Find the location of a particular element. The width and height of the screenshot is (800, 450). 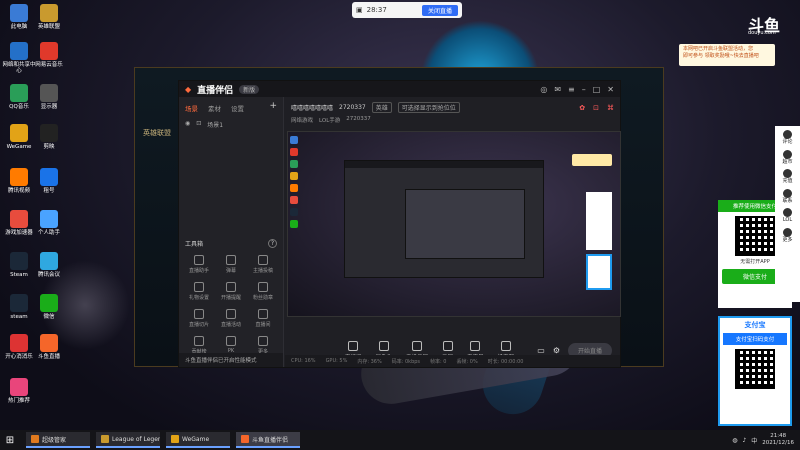

desktop-icon: steam is located at coordinates (19, 307).